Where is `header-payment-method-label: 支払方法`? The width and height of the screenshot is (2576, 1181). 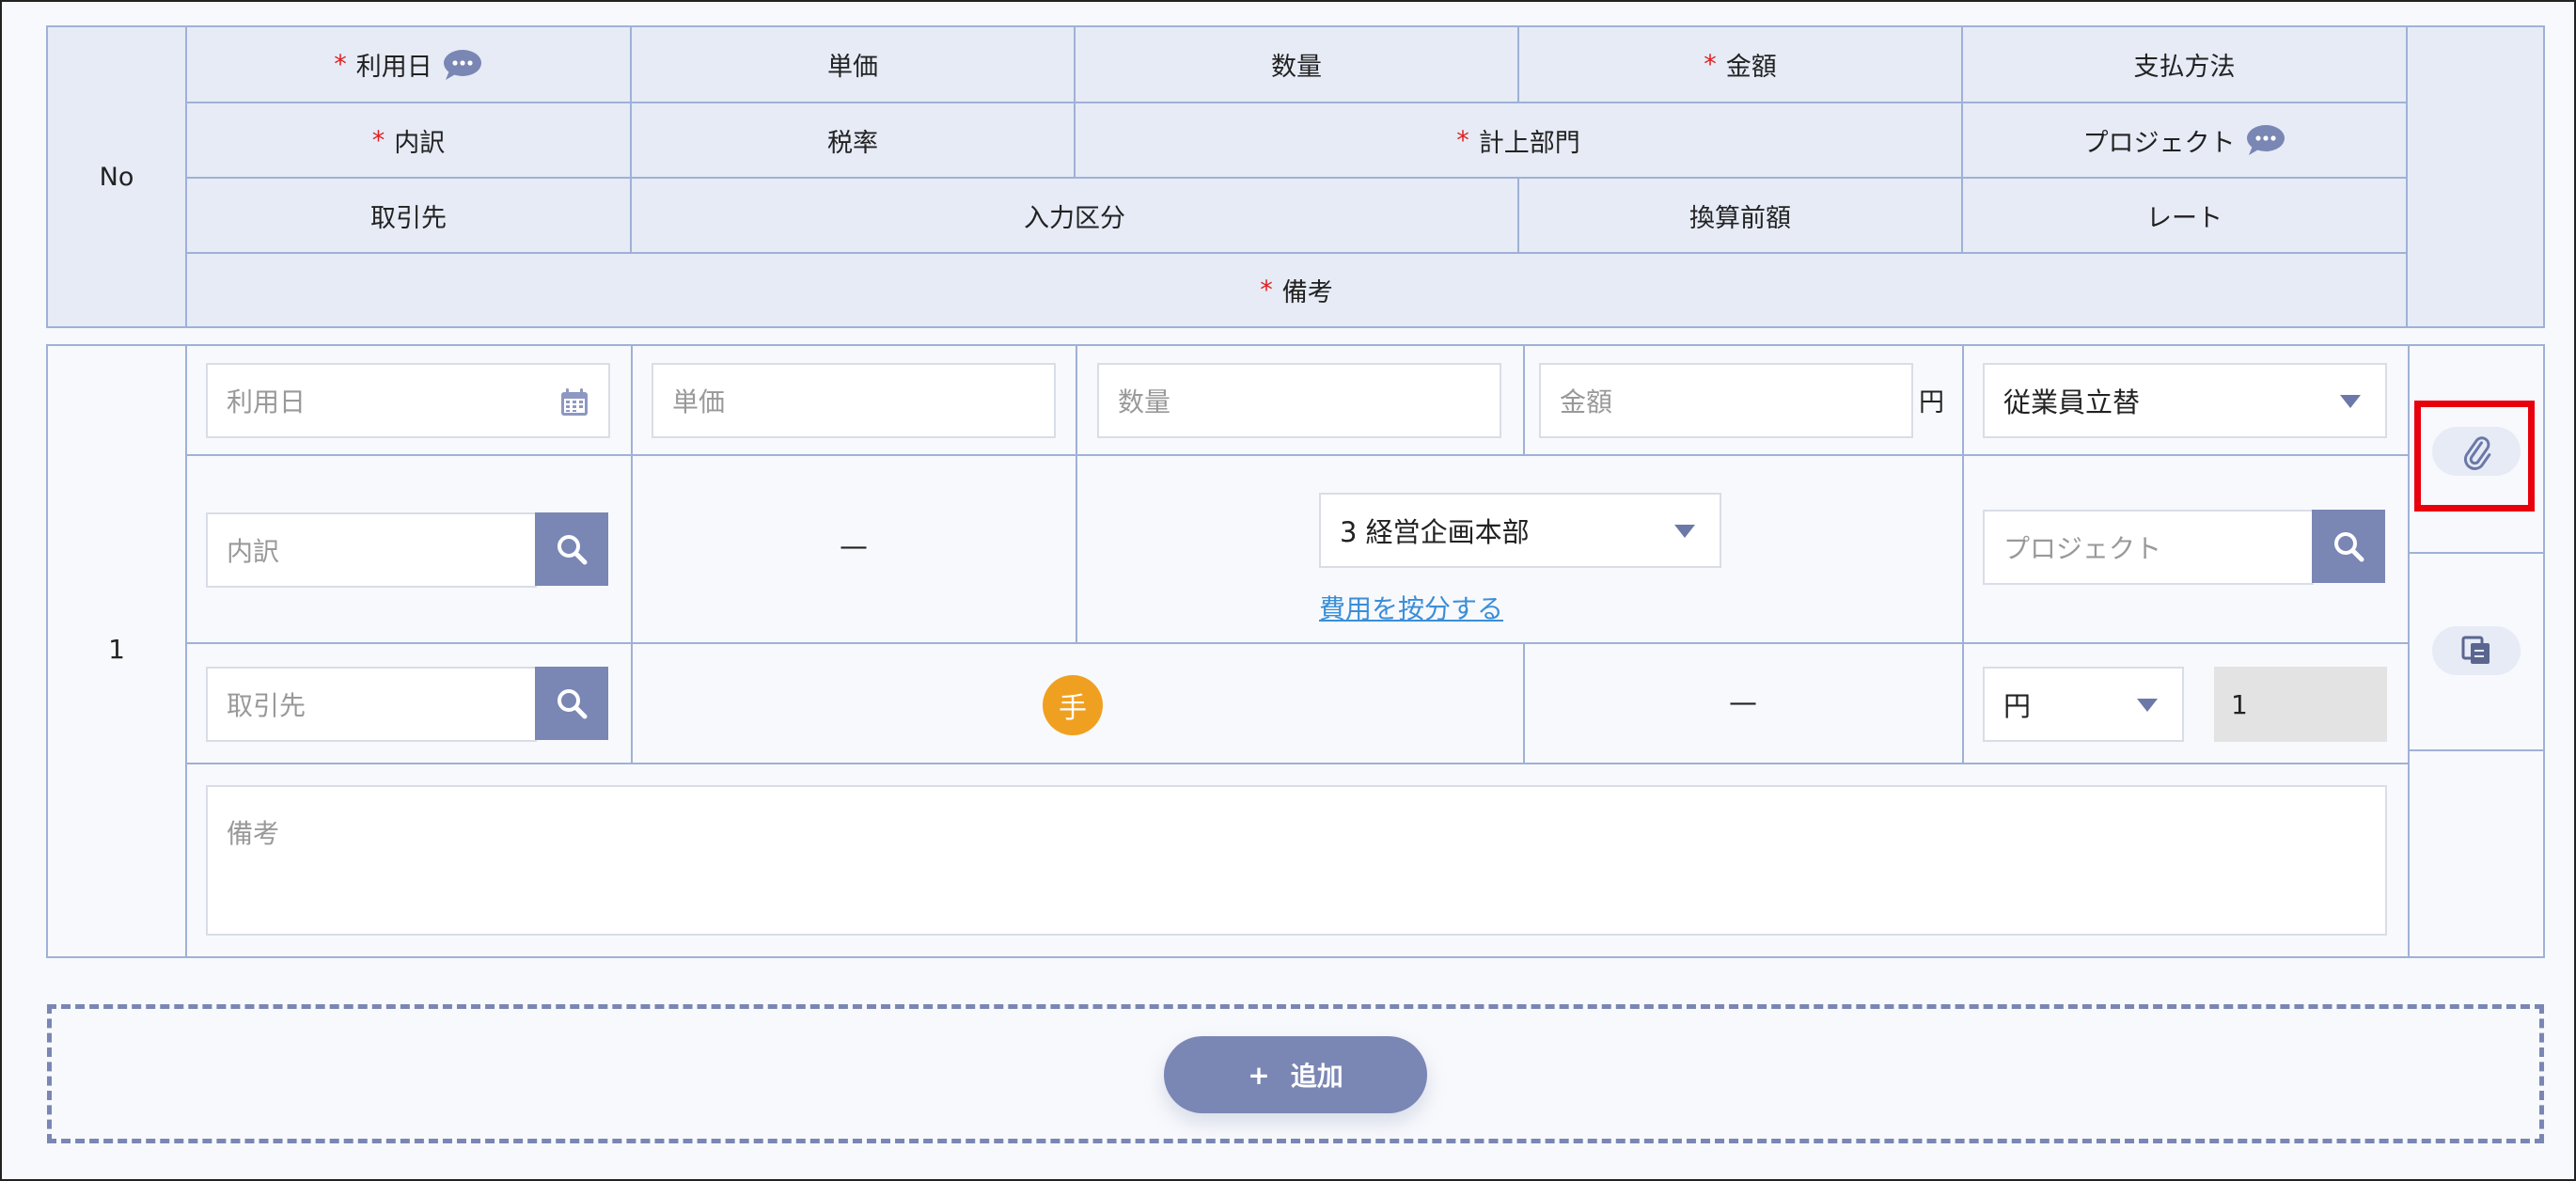
header-payment-method-label: 支払方法 is located at coordinates (2185, 68).